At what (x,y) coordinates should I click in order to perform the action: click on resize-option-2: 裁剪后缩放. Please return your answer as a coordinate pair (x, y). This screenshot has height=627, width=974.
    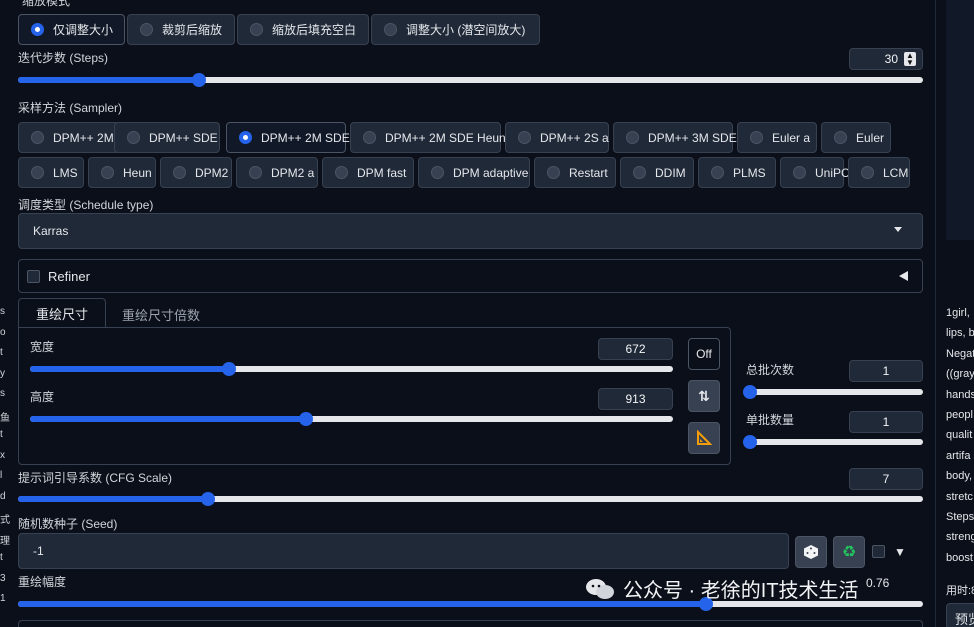
    Looking at the image, I should click on (181, 29).